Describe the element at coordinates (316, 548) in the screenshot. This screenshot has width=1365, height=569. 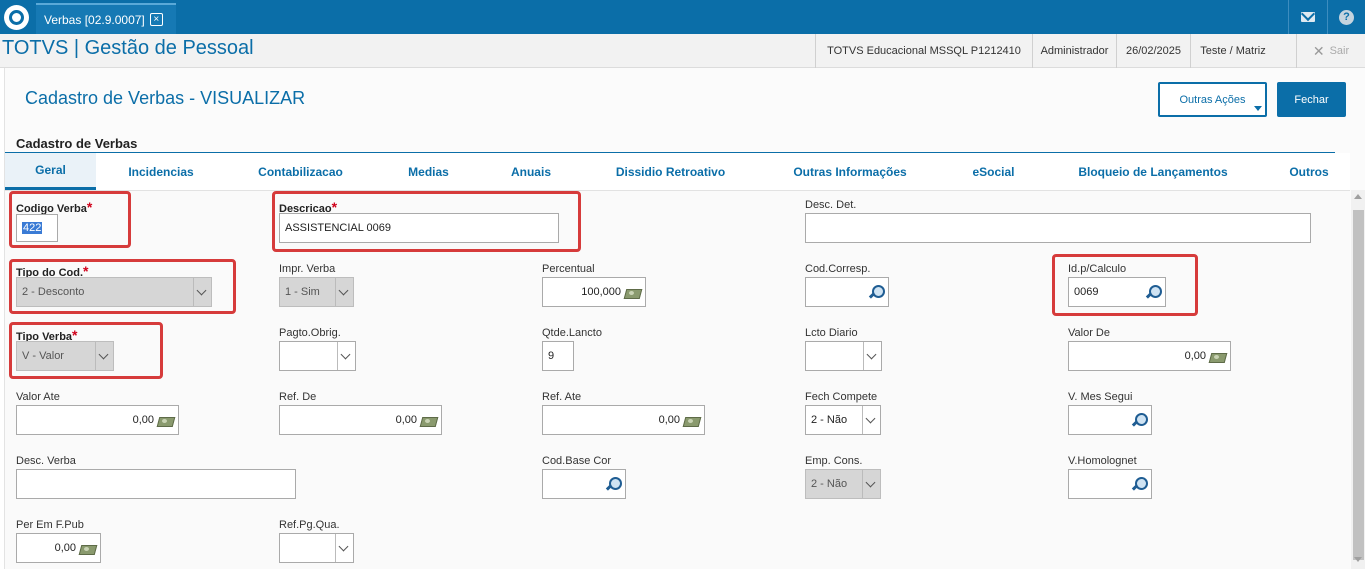
I see `ref-pg-qua-select` at that location.